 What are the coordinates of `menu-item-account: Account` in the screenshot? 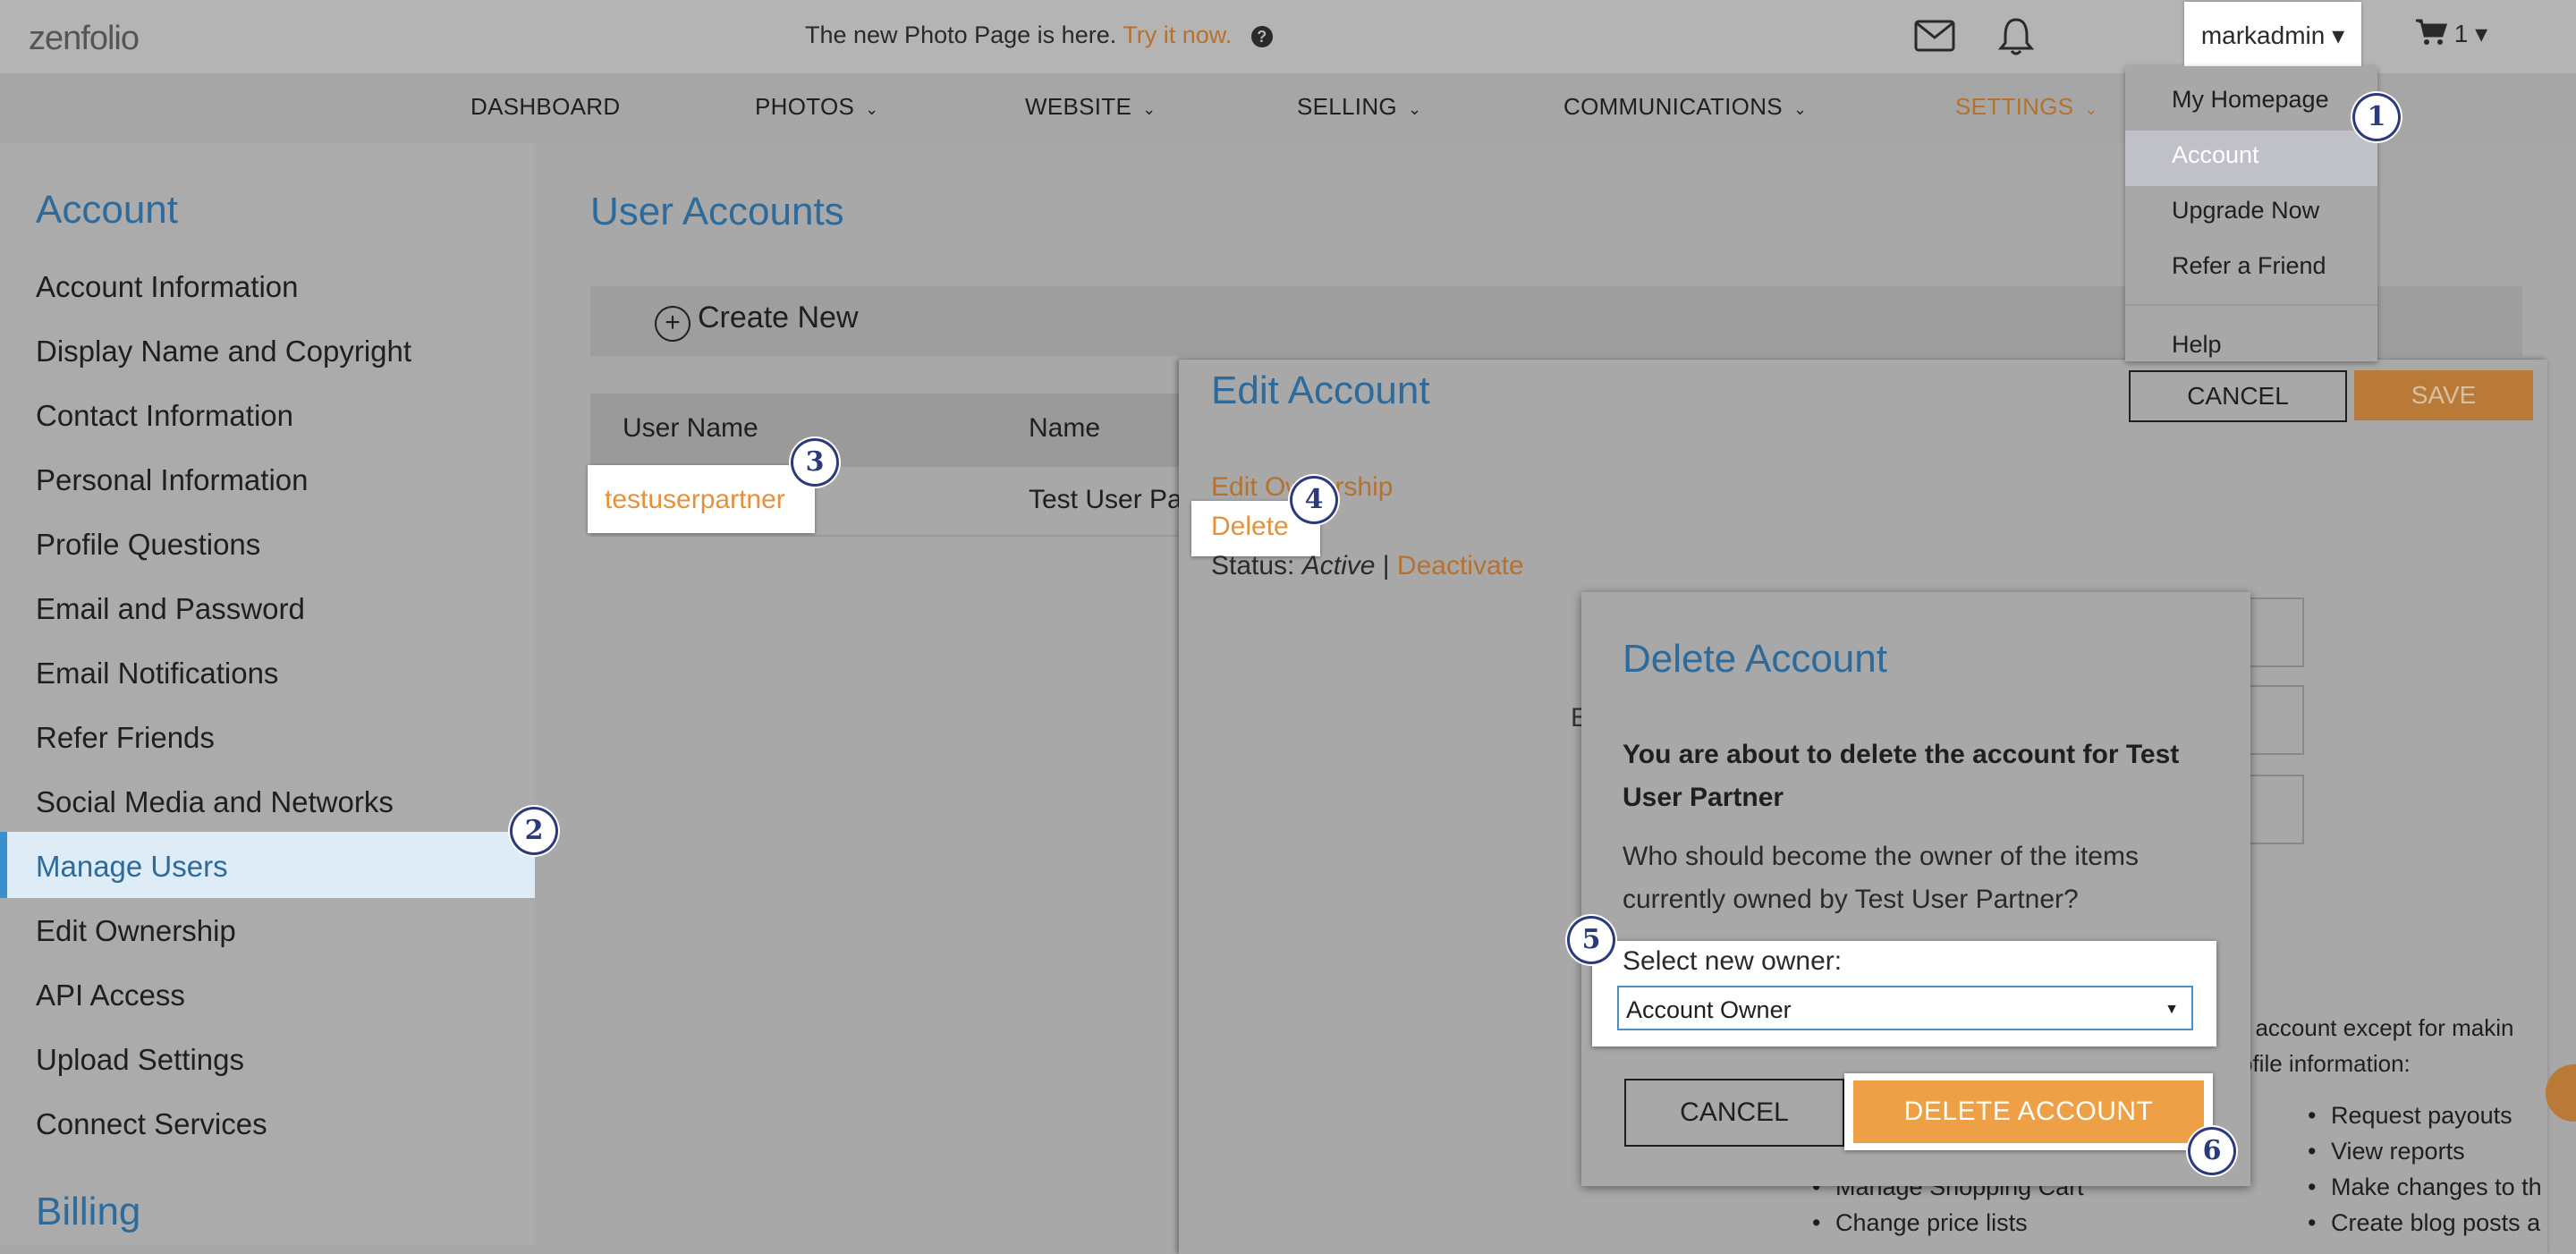 It's located at (2215, 155).